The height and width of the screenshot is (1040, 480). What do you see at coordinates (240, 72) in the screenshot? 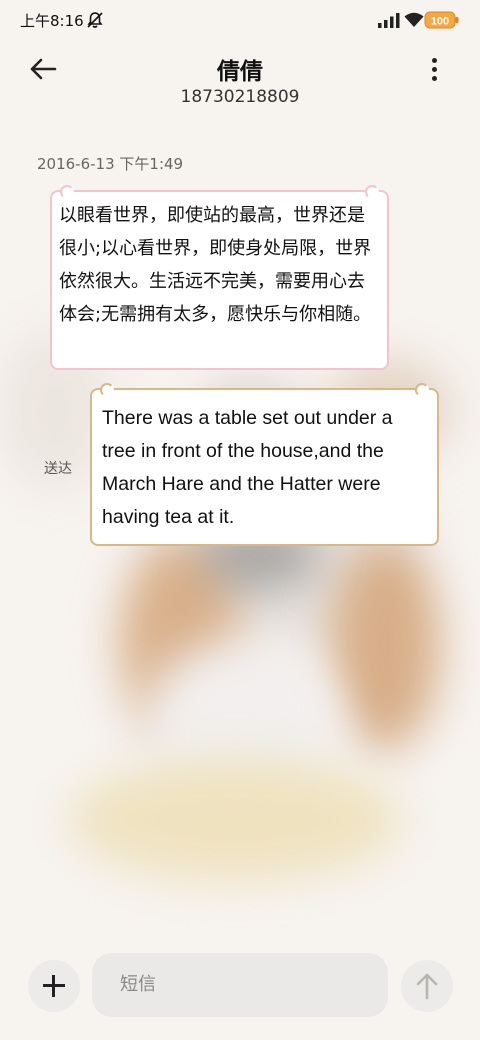
I see `contact-name: 倩倩` at bounding box center [240, 72].